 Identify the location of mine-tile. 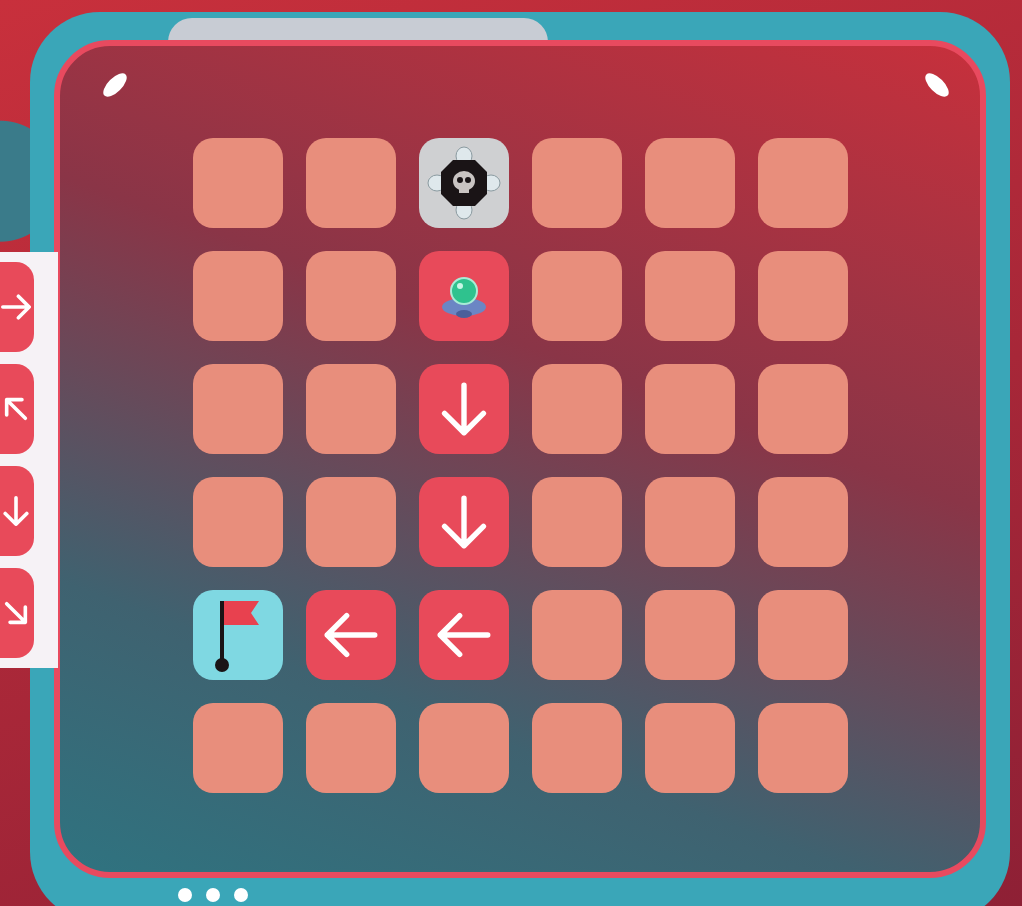
(463, 183).